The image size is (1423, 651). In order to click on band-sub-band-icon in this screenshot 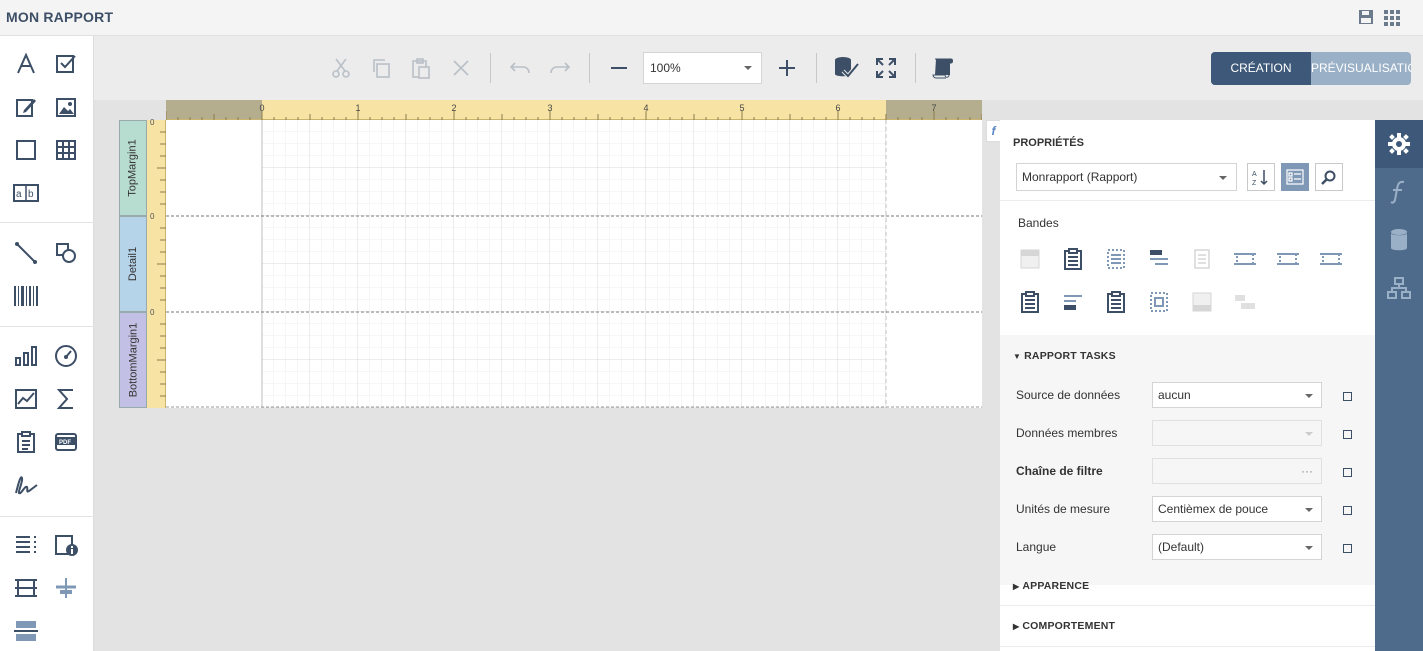, I will do `click(1331, 259)`.